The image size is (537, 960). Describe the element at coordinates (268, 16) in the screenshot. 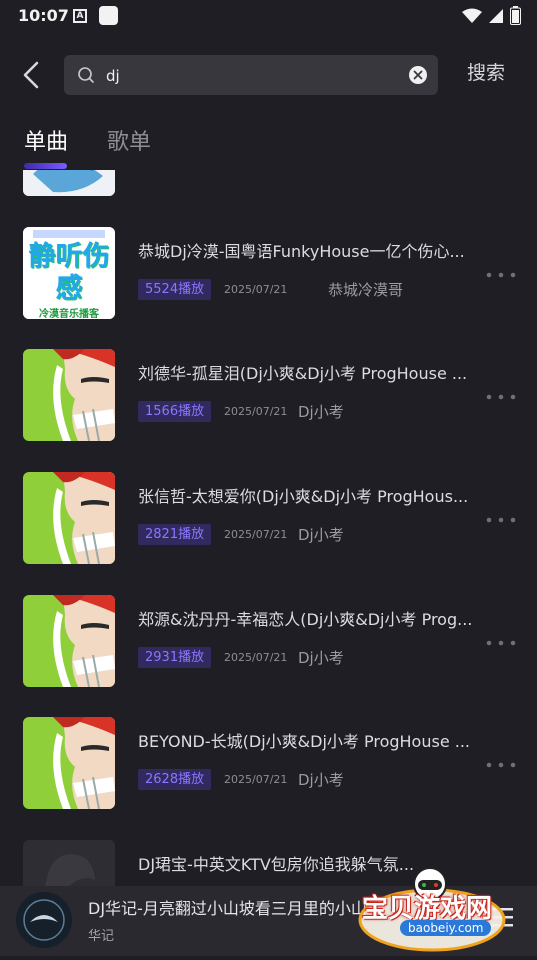

I see `status-bar: 10:07 A` at that location.